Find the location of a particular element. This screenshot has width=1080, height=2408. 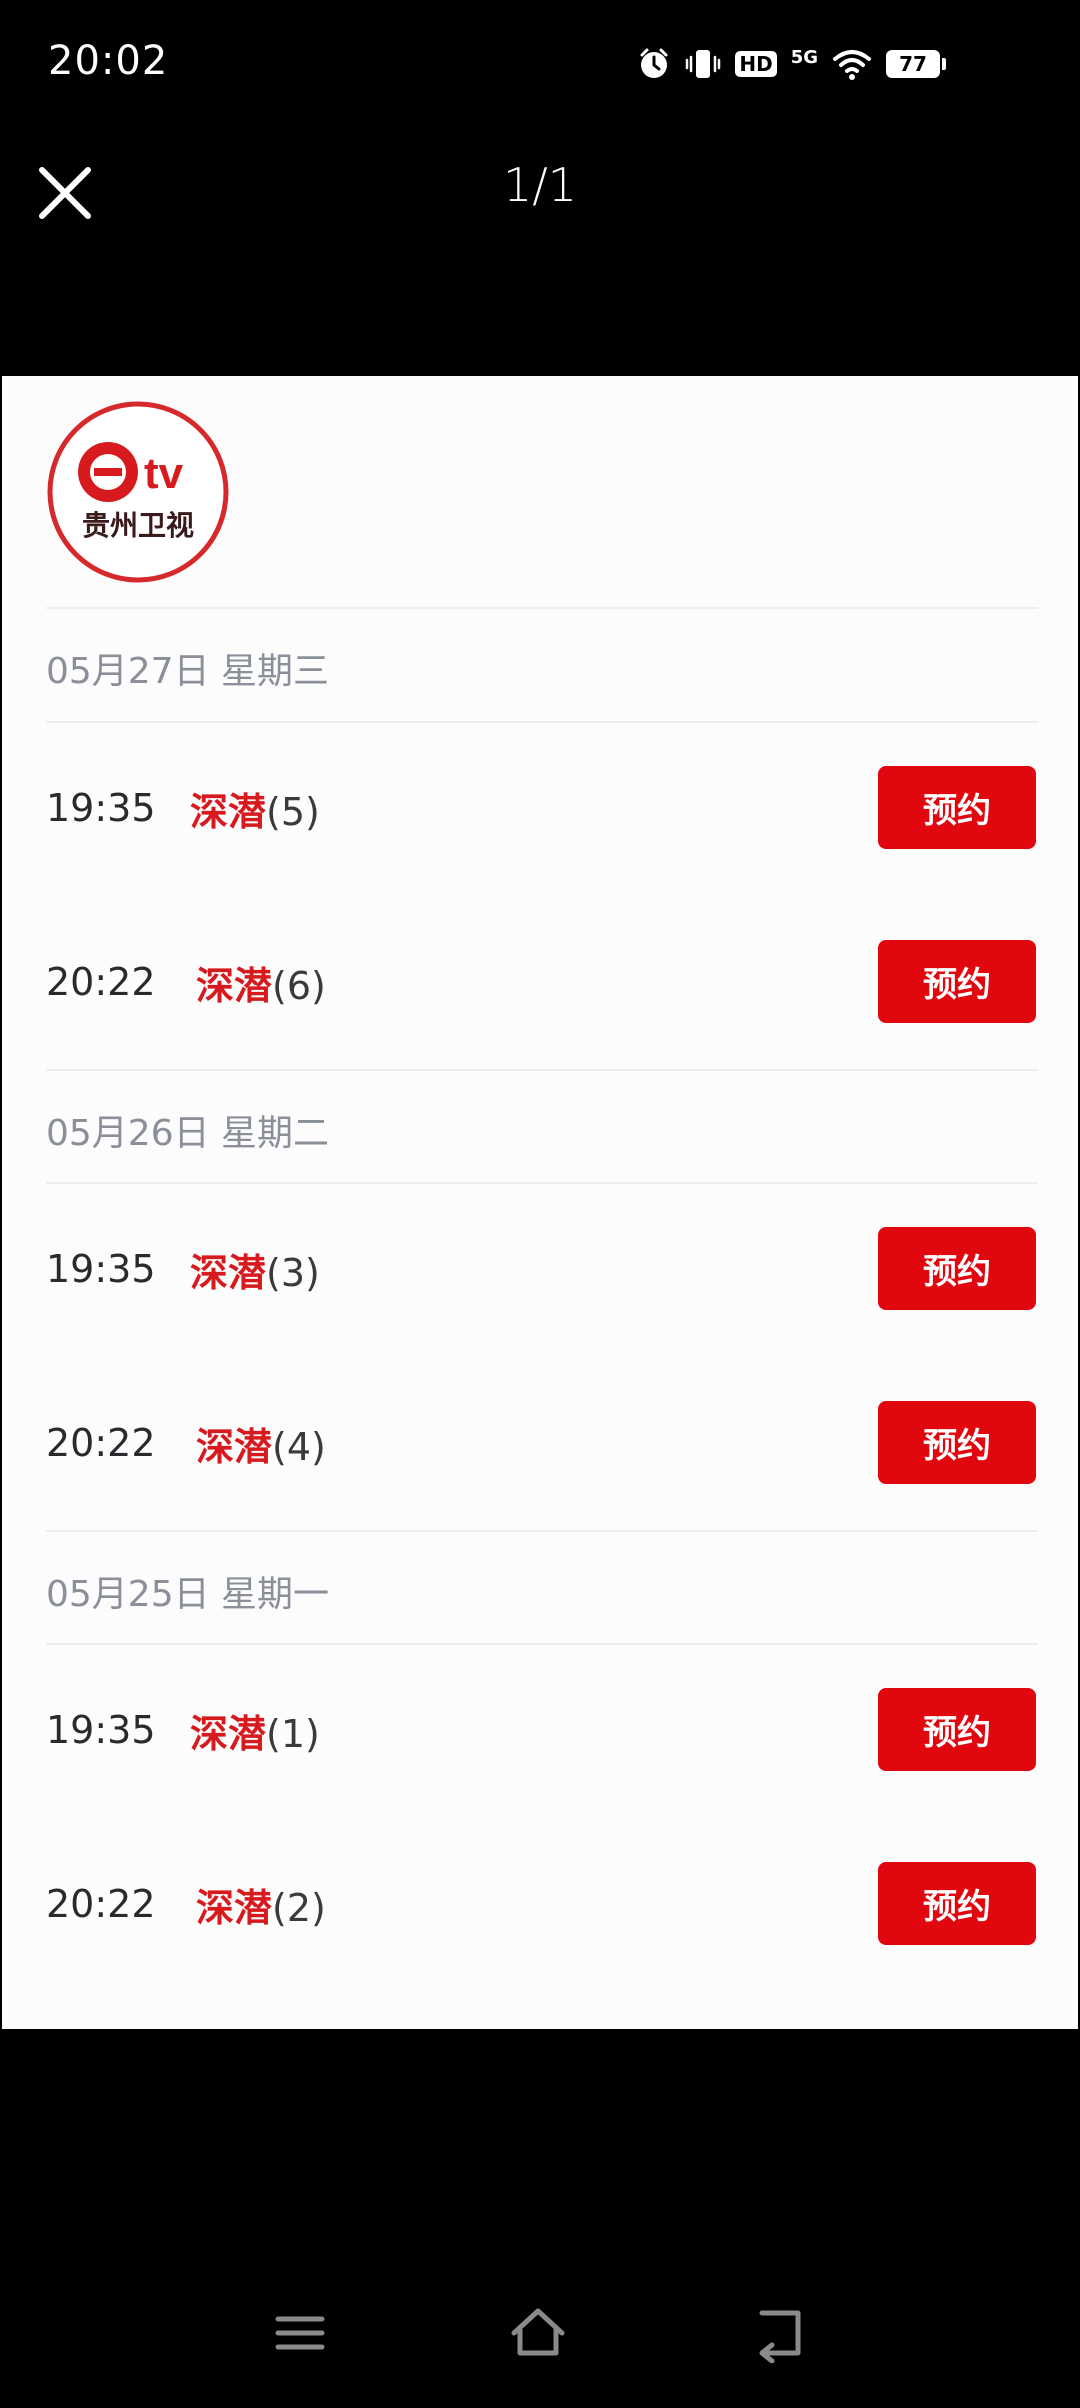

program-episode: (3) is located at coordinates (293, 1273).